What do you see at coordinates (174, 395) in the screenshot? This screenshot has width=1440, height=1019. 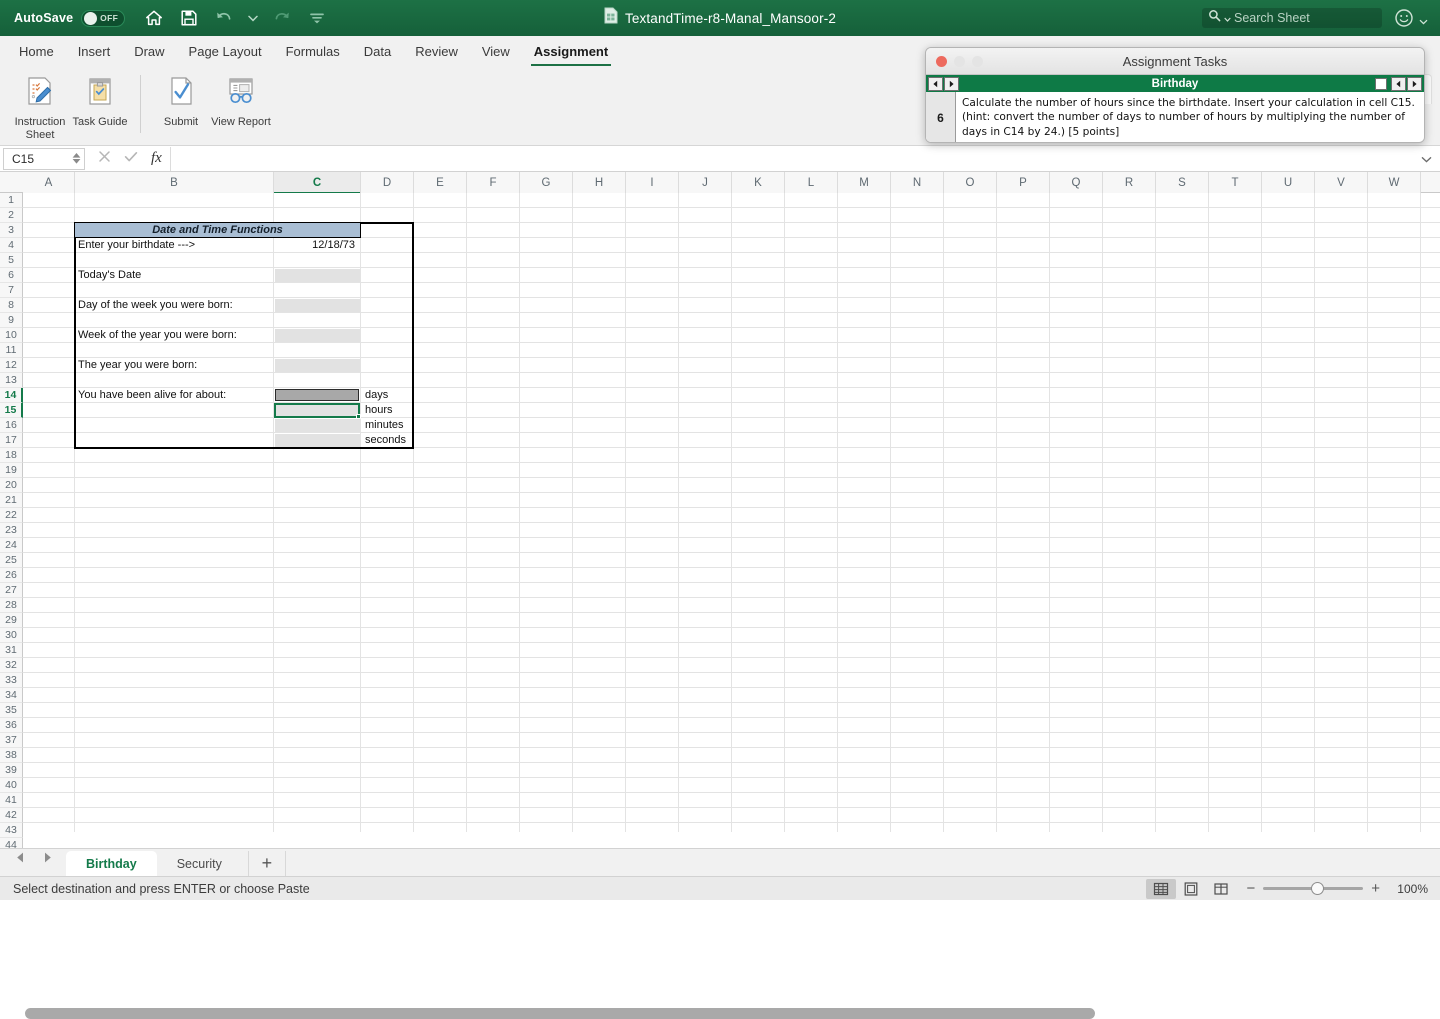 I see `cell-B14: You have been alive for about:` at bounding box center [174, 395].